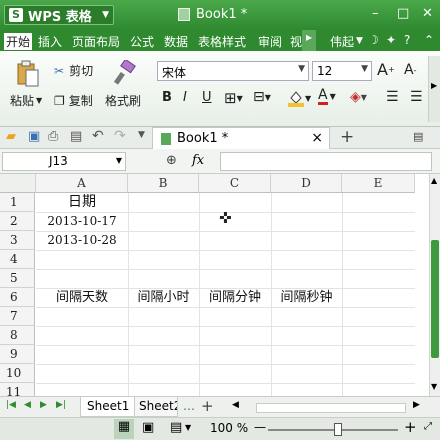 The height and width of the screenshot is (440, 440). Describe the element at coordinates (18, 41) in the screenshot. I see `menu-home: 开始` at that location.